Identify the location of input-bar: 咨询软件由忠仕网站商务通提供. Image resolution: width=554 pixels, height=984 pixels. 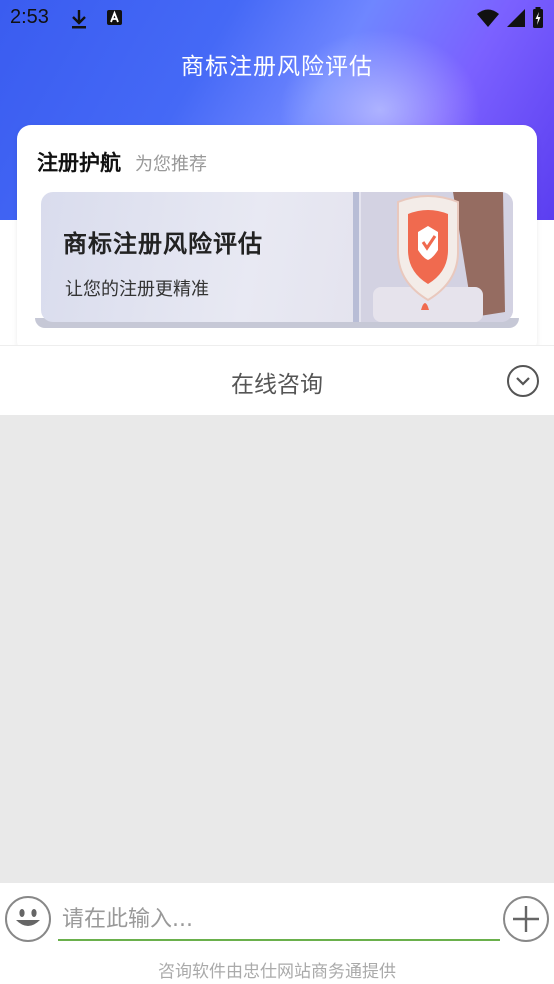
(277, 933).